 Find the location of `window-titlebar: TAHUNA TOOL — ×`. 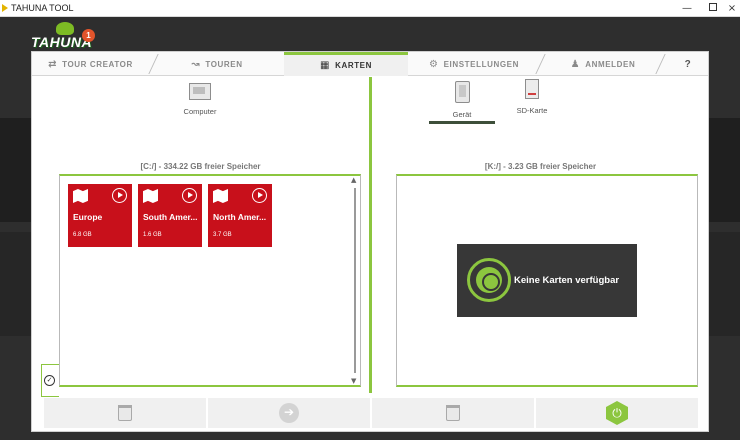

window-titlebar: TAHUNA TOOL — × is located at coordinates (370, 8).